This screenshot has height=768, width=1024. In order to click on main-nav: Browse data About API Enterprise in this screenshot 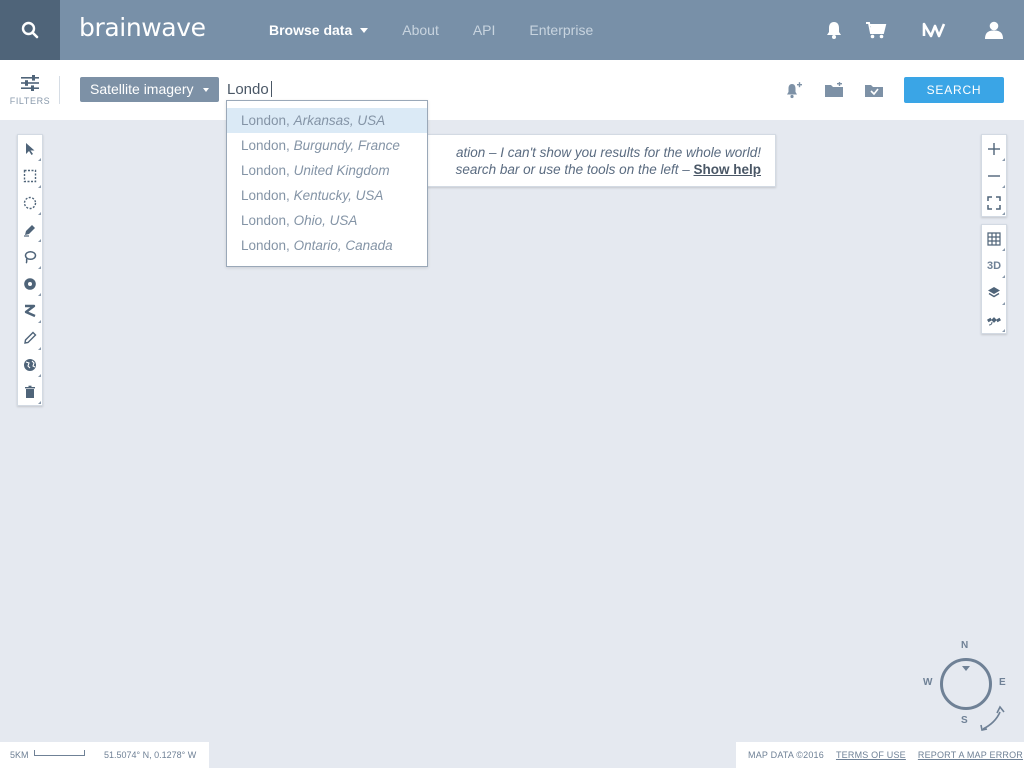, I will do `click(448, 30)`.